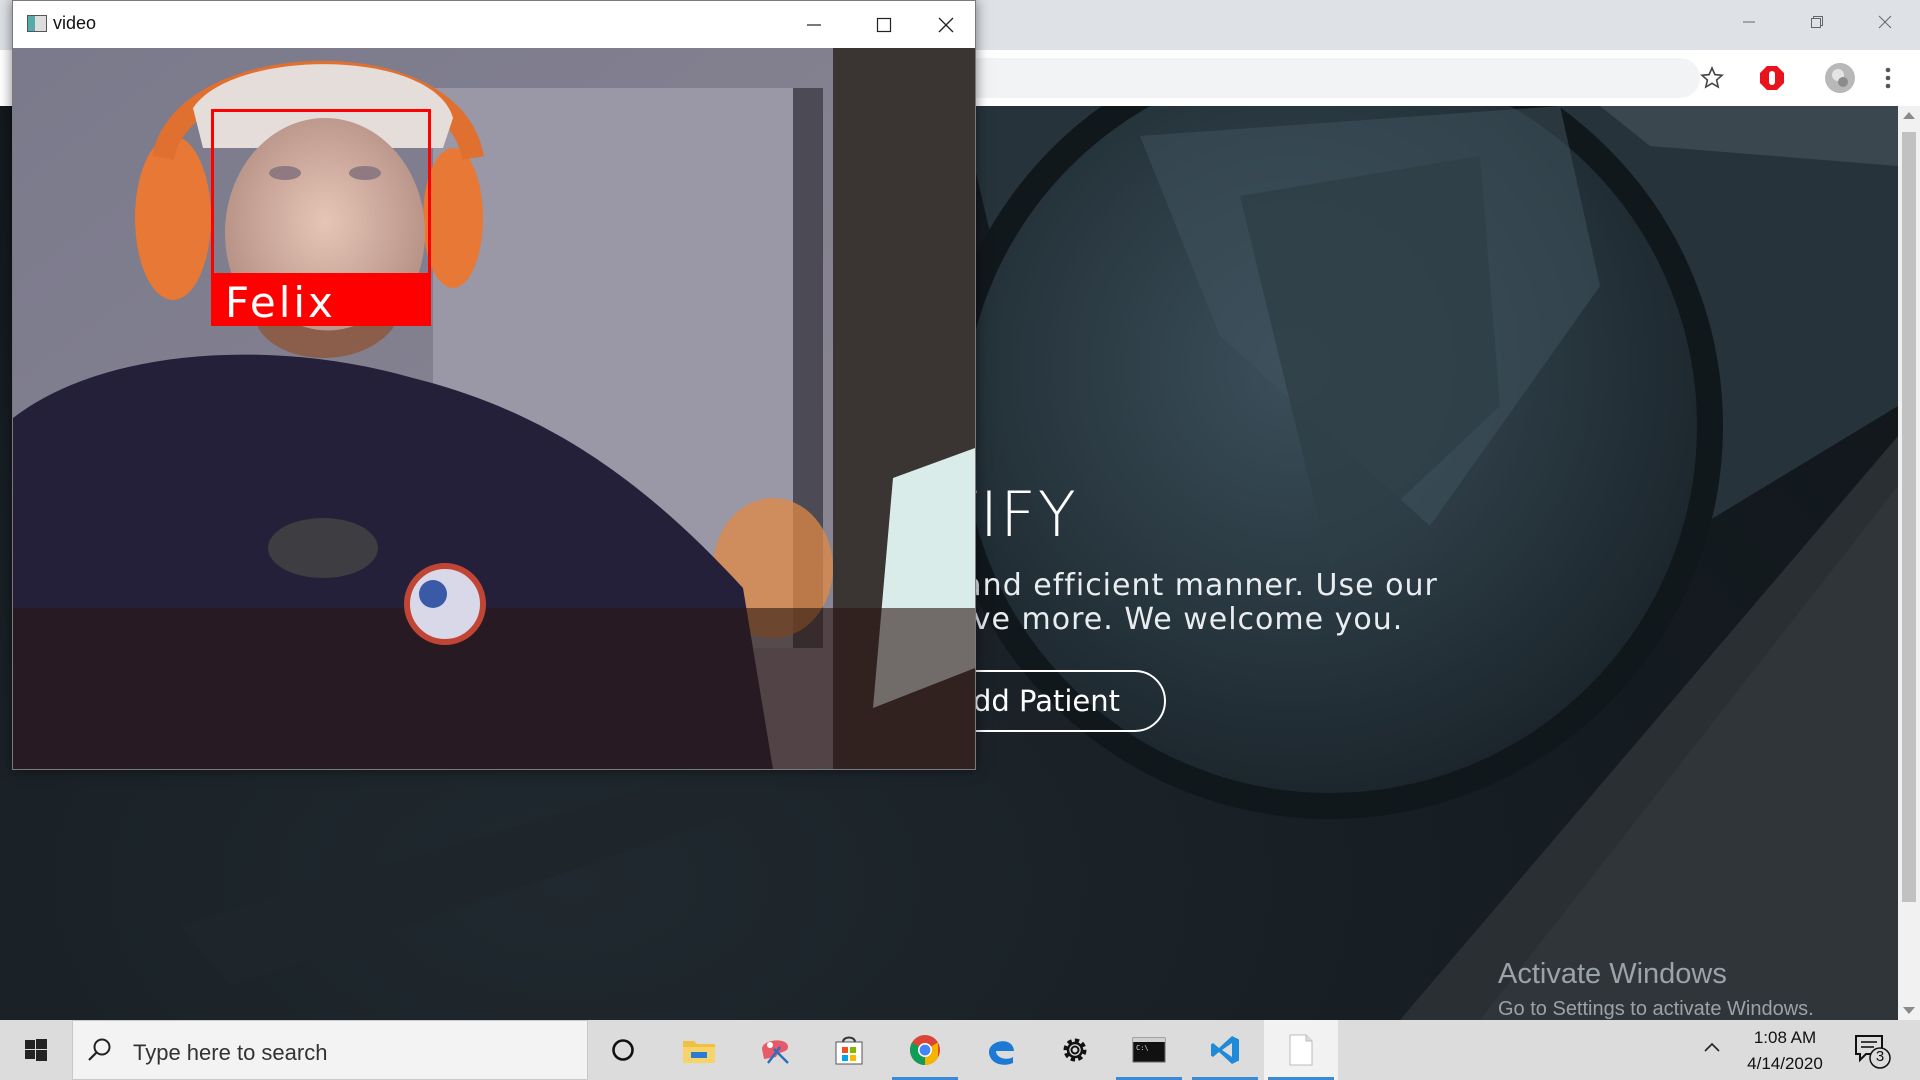  Describe the element at coordinates (849, 1050) in the screenshot. I see `store-icon` at that location.